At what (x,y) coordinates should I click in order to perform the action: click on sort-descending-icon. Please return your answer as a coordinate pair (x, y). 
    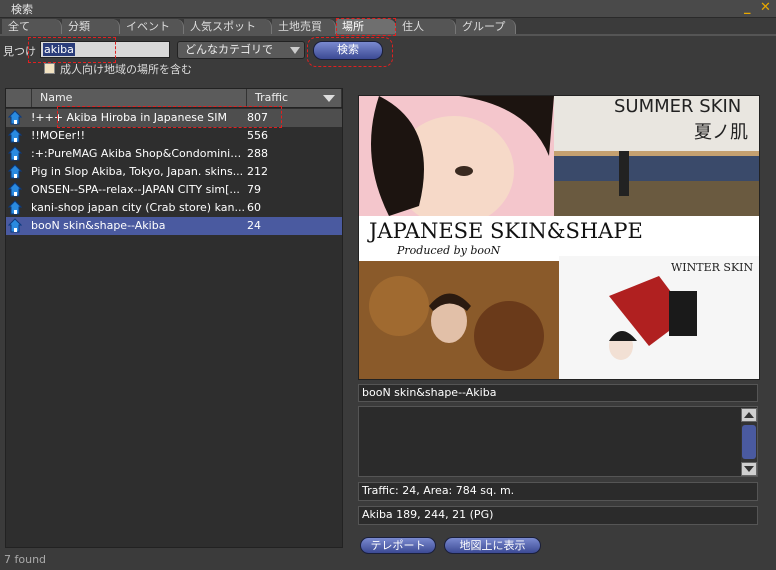
    Looking at the image, I should click on (329, 98).